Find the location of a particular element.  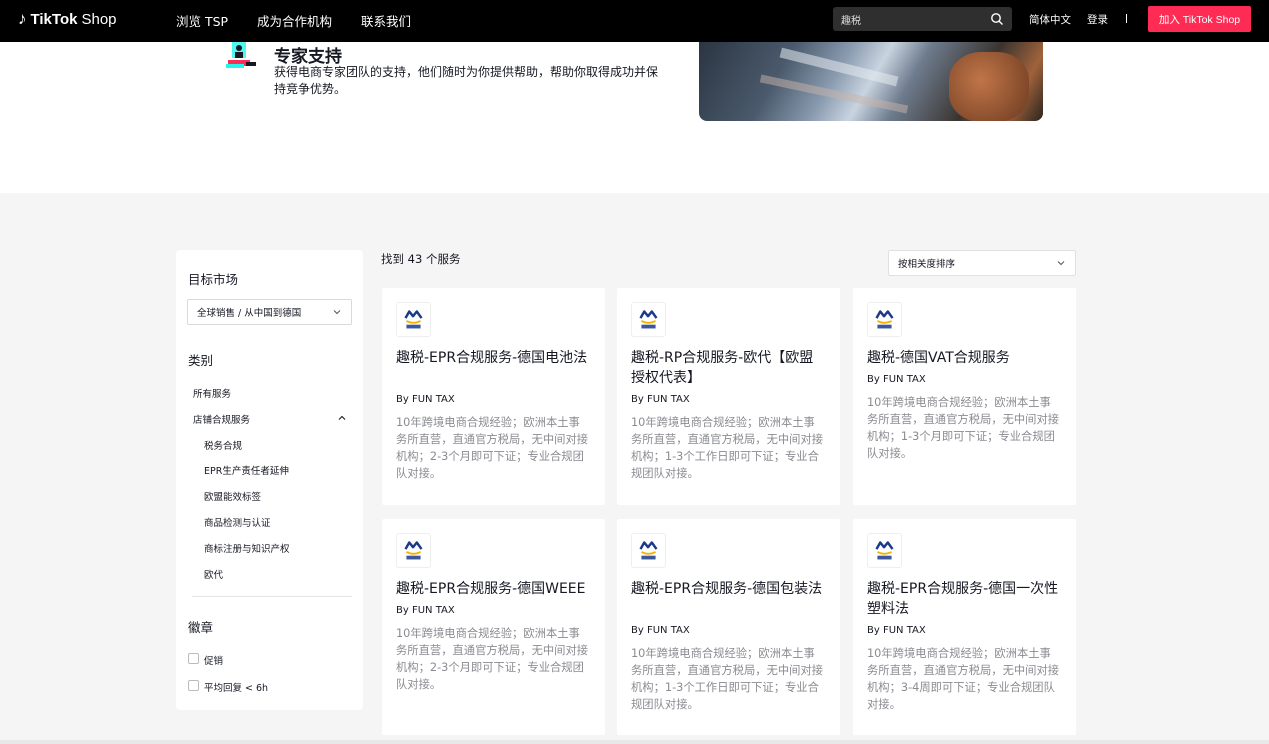

search-icon is located at coordinates (997, 19).